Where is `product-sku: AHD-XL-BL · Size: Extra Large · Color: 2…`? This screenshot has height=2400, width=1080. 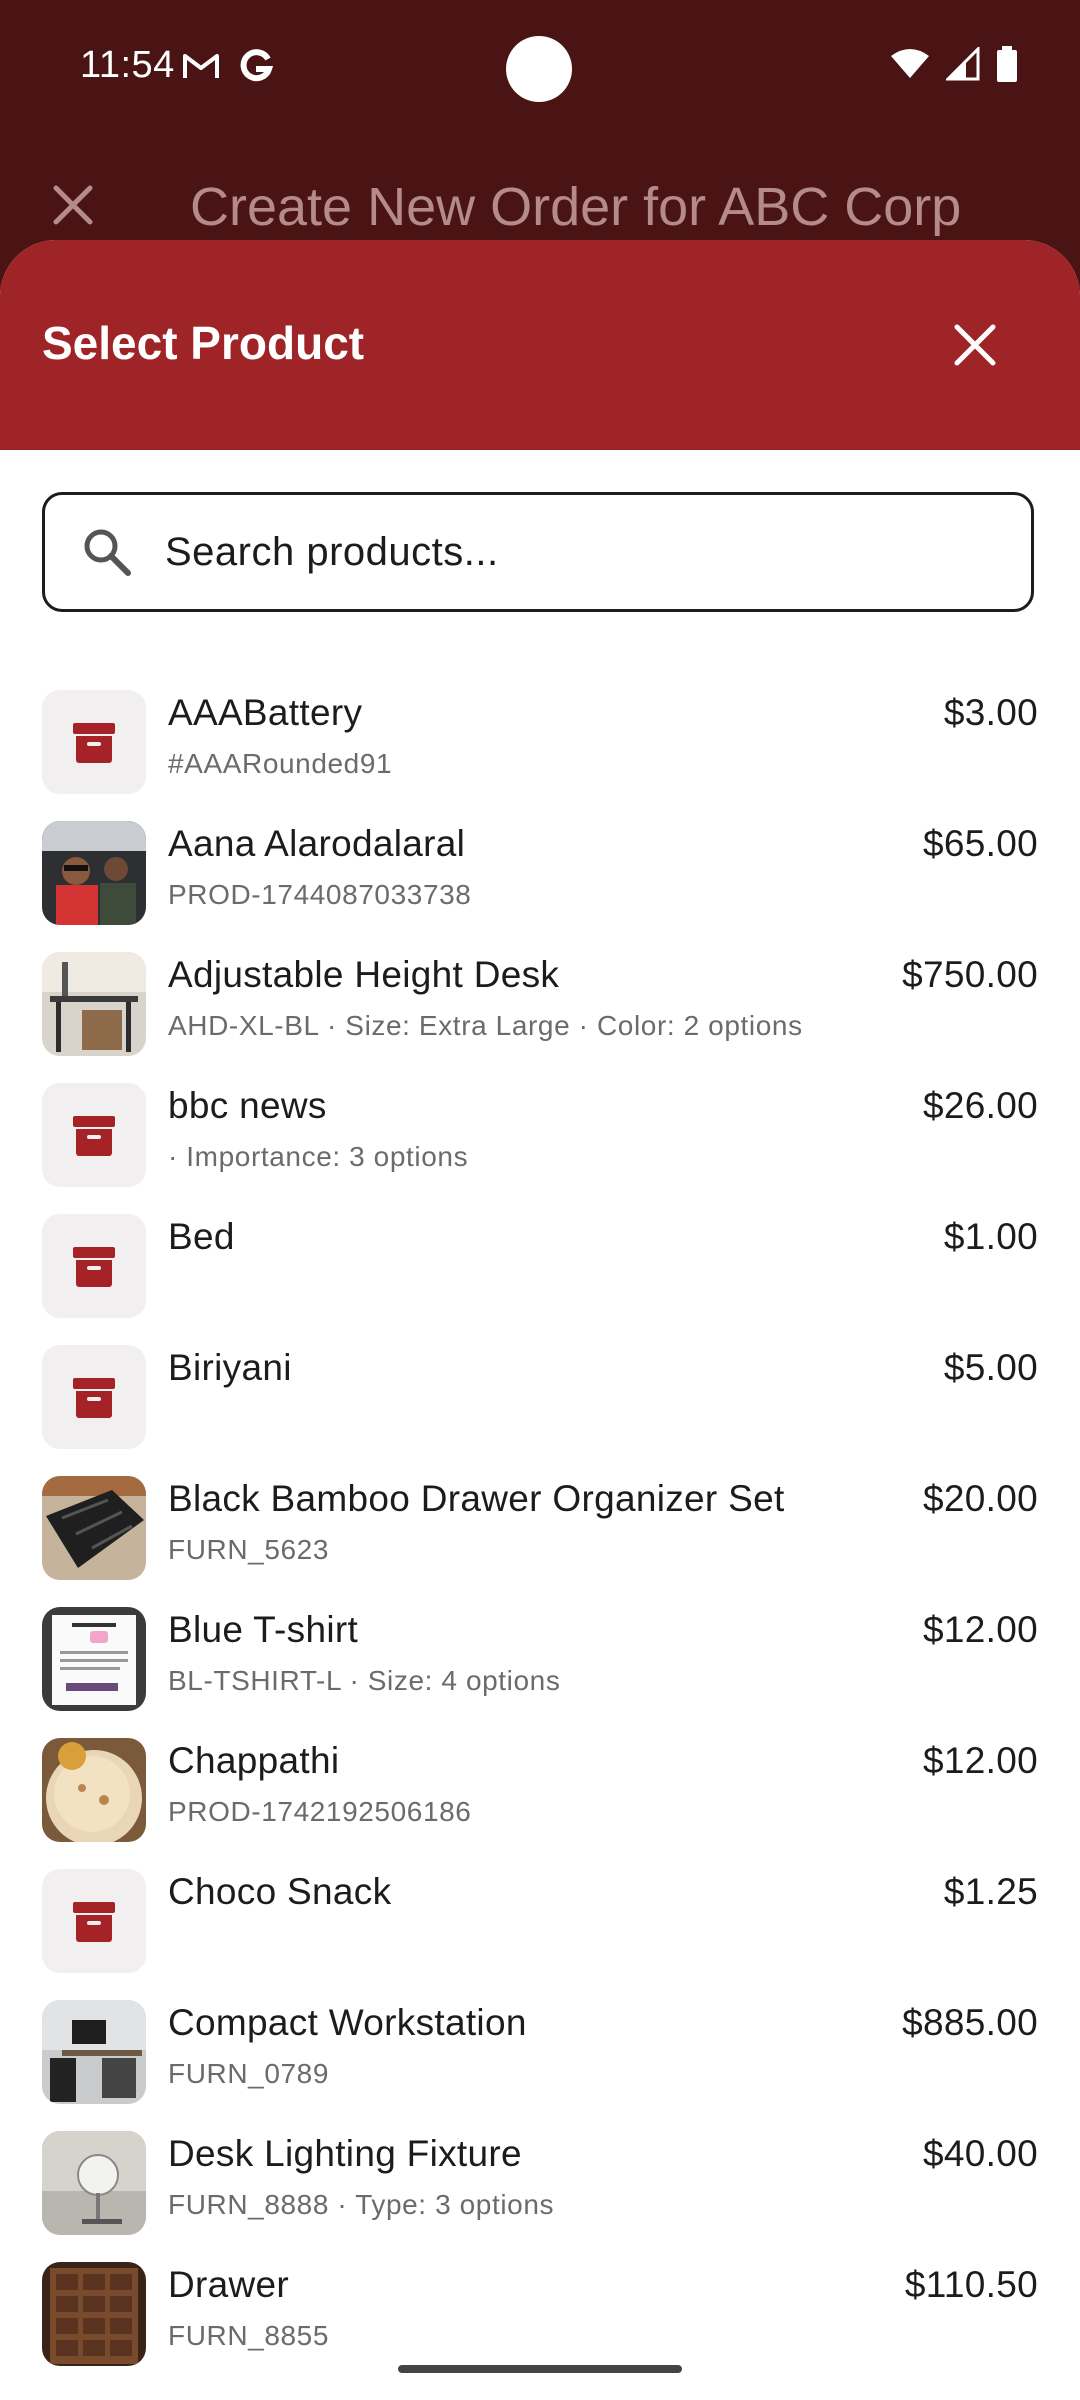
product-sku: AHD-XL-BL · Size: Extra Large · Color: 2… is located at coordinates (485, 1025).